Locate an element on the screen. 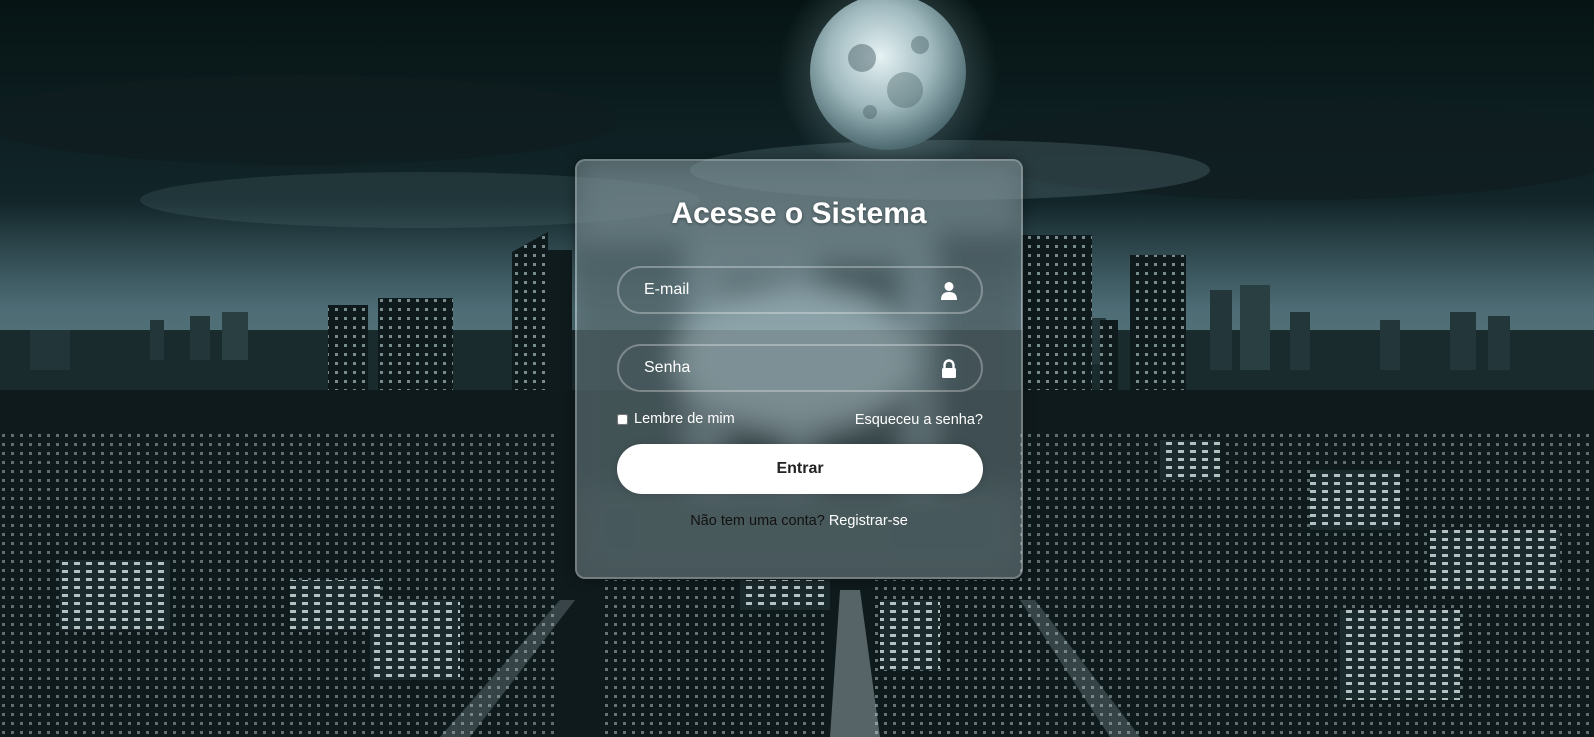  moon is located at coordinates (888, 75).